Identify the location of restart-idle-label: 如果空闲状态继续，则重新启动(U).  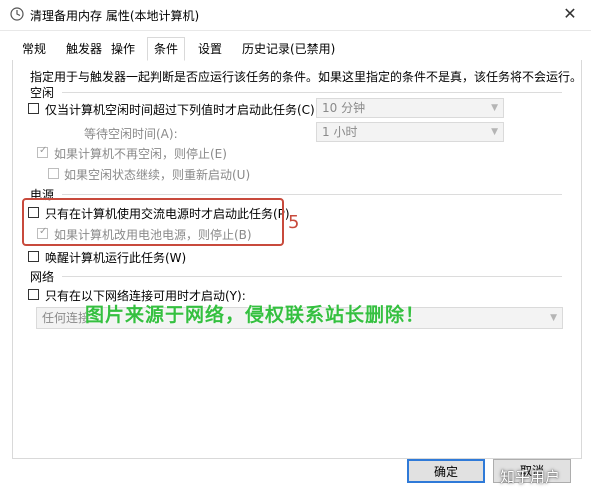
(157, 175).